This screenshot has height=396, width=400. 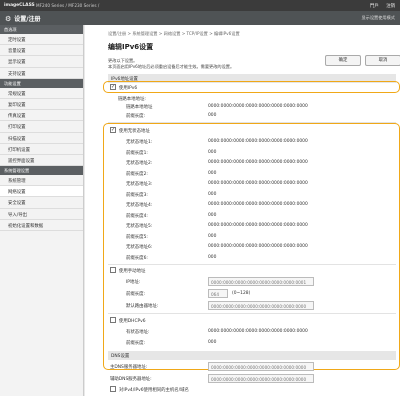 What do you see at coordinates (41, 161) in the screenshot?
I see `sidebar-item-remote-ui: 遥控界面设置` at bounding box center [41, 161].